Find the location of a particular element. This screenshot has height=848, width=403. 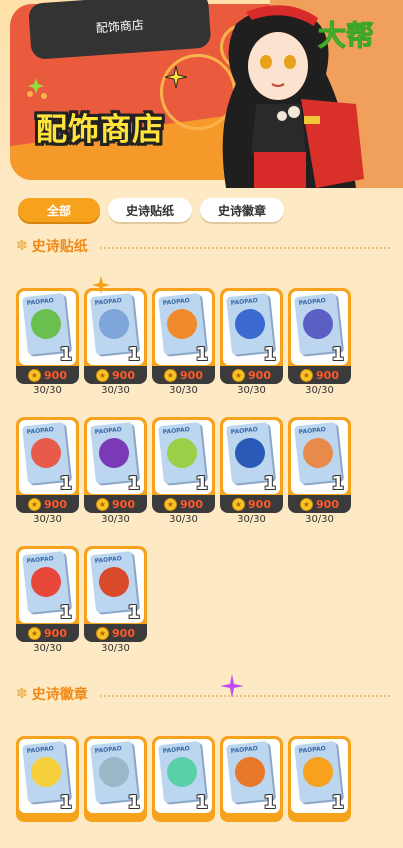

banner-title: 配饰商店 is located at coordinates (100, 130).